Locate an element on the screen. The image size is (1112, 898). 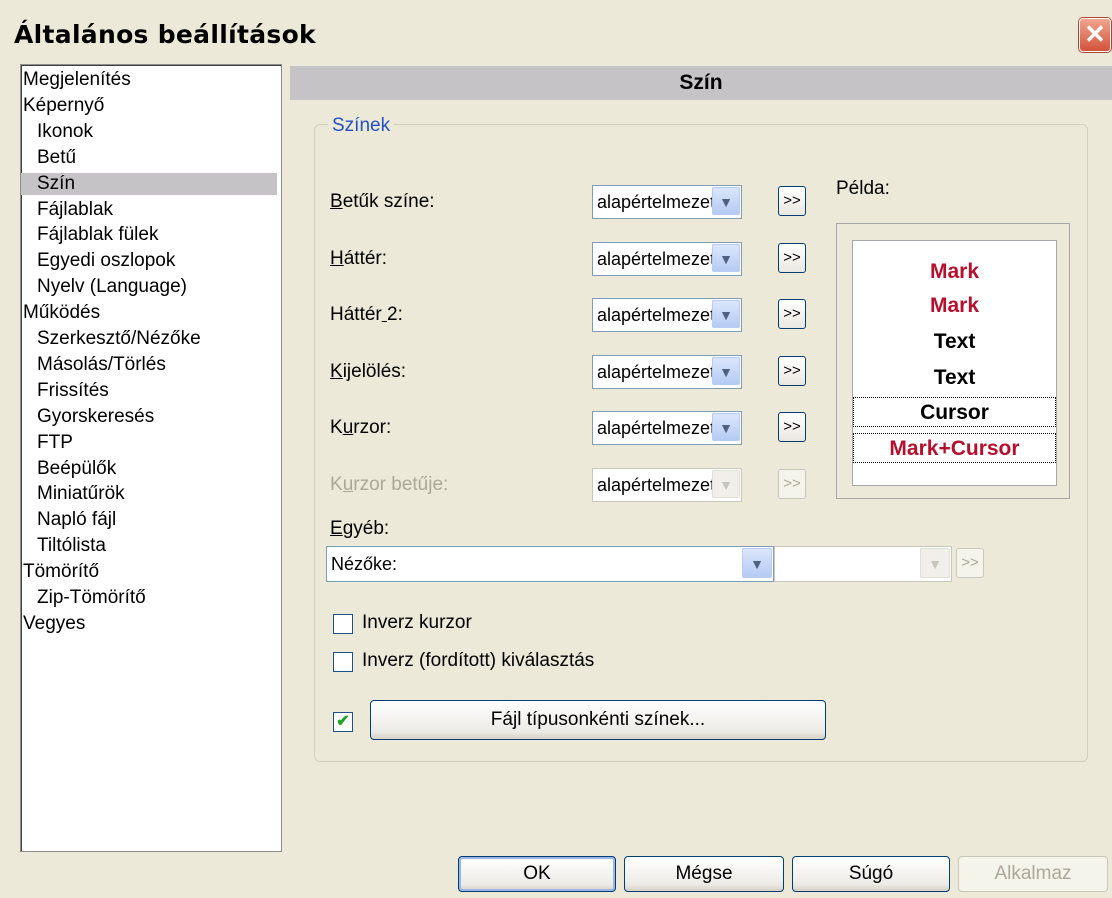
tree-item: Másolás/Törlés is located at coordinates (149, 365).